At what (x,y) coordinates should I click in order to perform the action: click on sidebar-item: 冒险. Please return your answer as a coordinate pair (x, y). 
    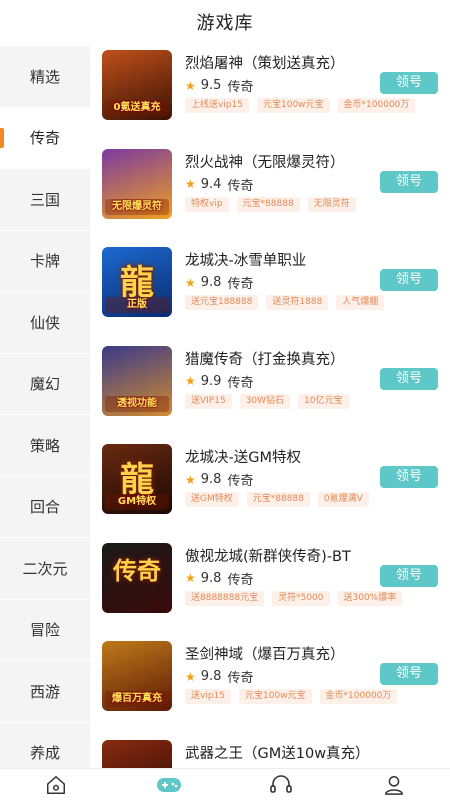
    Looking at the image, I should click on (45, 630).